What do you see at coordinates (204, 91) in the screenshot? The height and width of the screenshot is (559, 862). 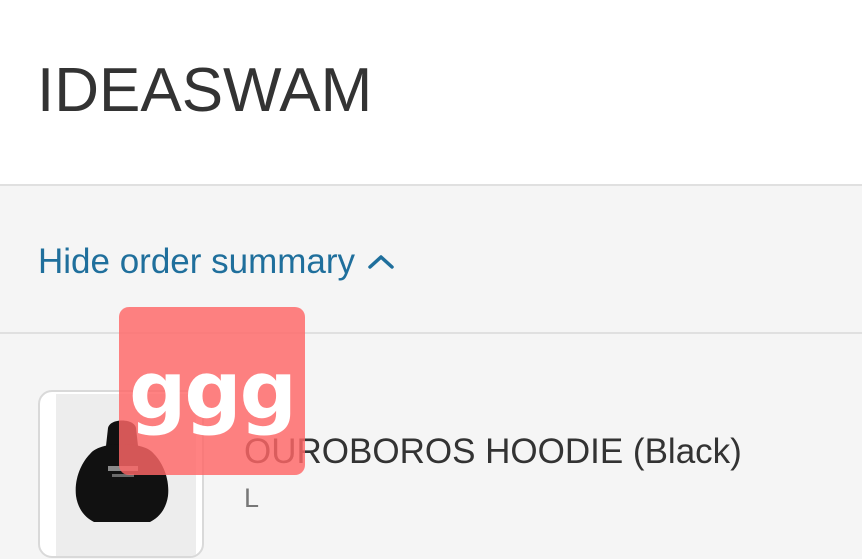 I see `brand-logo-text: IDEASWAM` at bounding box center [204, 91].